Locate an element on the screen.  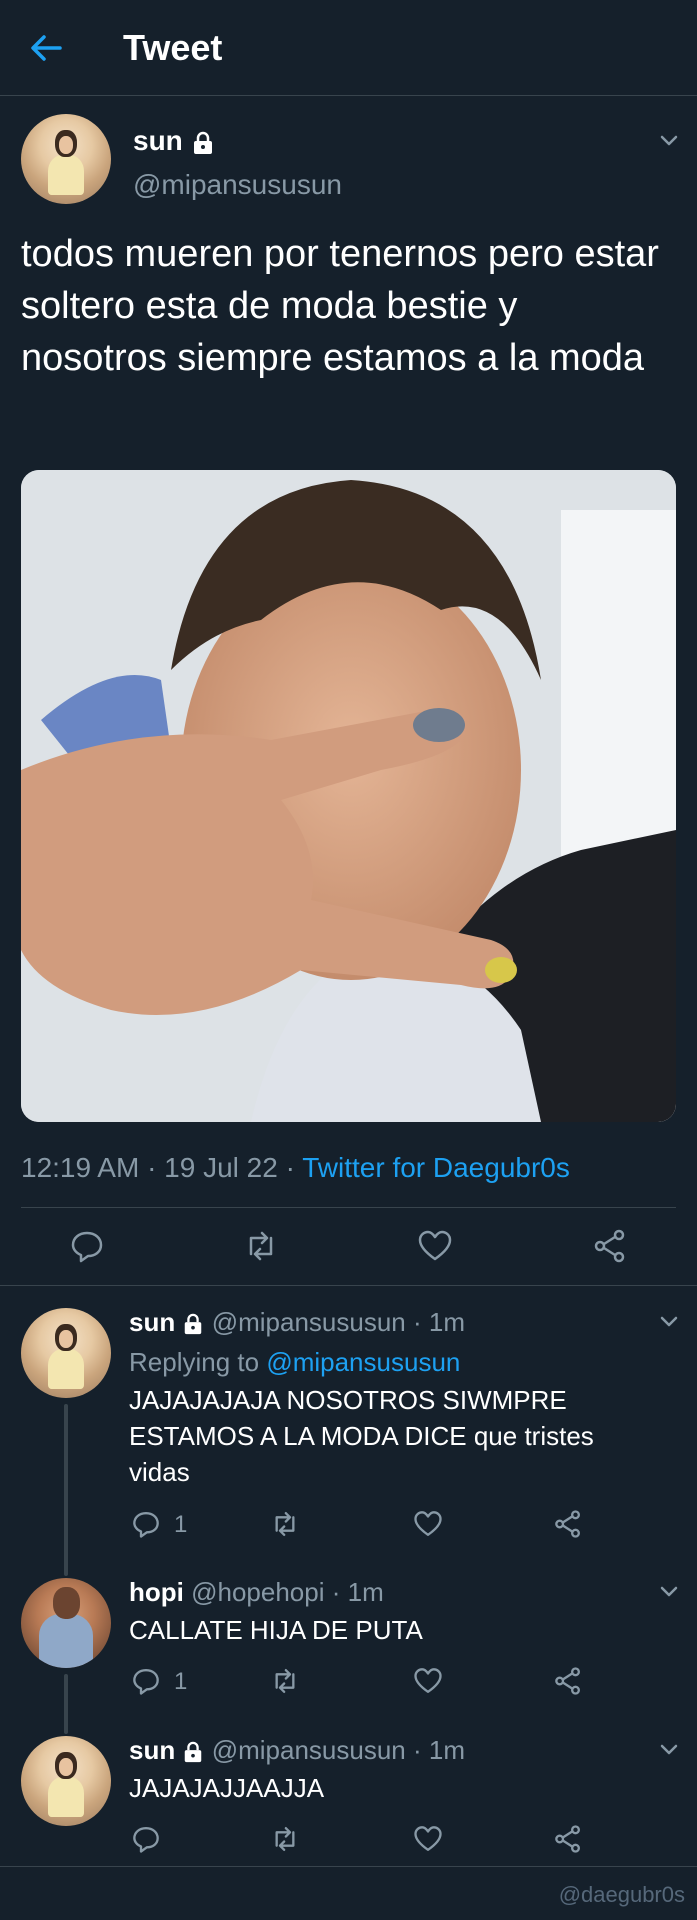
tweet-timestamp: 12:19 AM · 19 Jul 22 · is located at coordinates (162, 1167).